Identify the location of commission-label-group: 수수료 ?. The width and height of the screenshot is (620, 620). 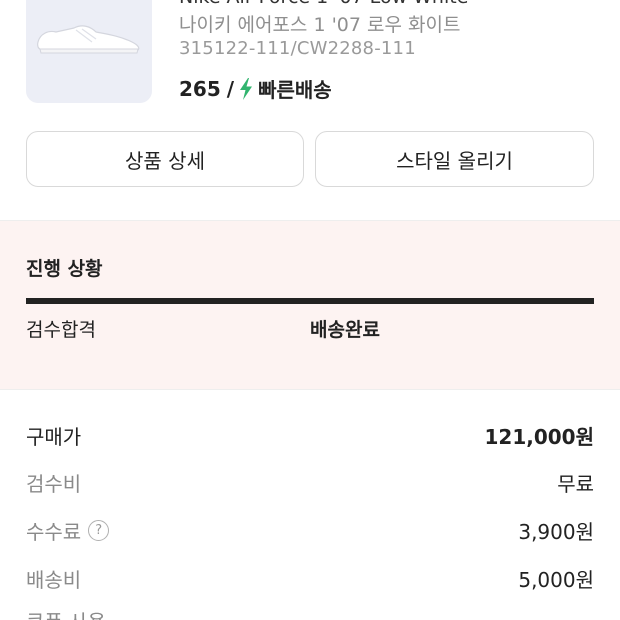
(68, 530).